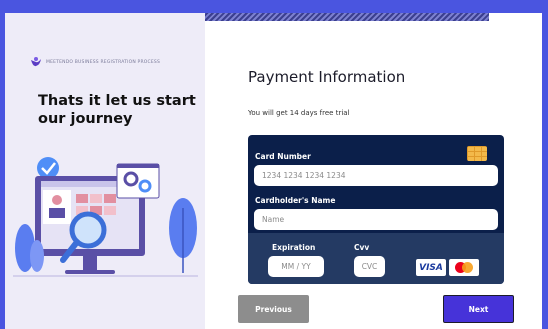 This screenshot has width=548, height=329. I want to click on progress-stripe, so click(347, 17).